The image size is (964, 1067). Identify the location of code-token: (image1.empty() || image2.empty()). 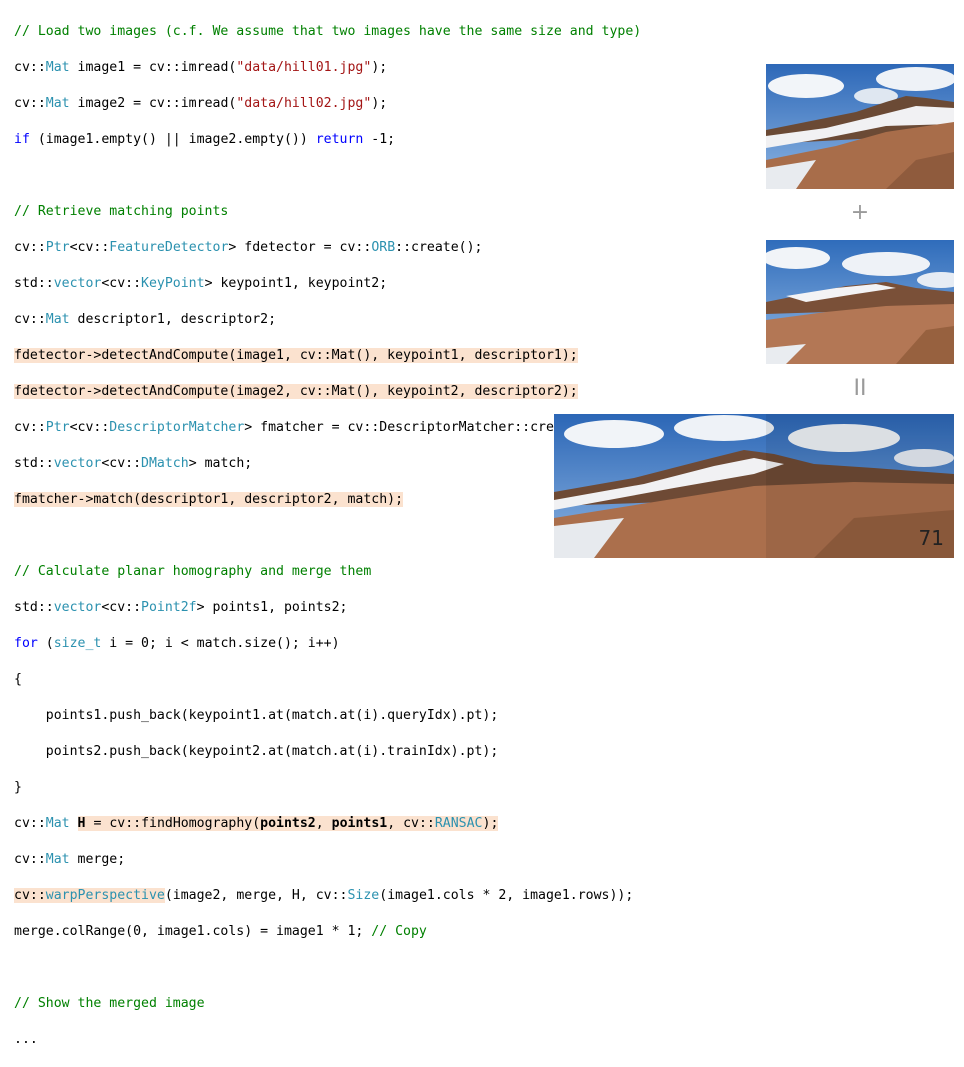
(172, 139).